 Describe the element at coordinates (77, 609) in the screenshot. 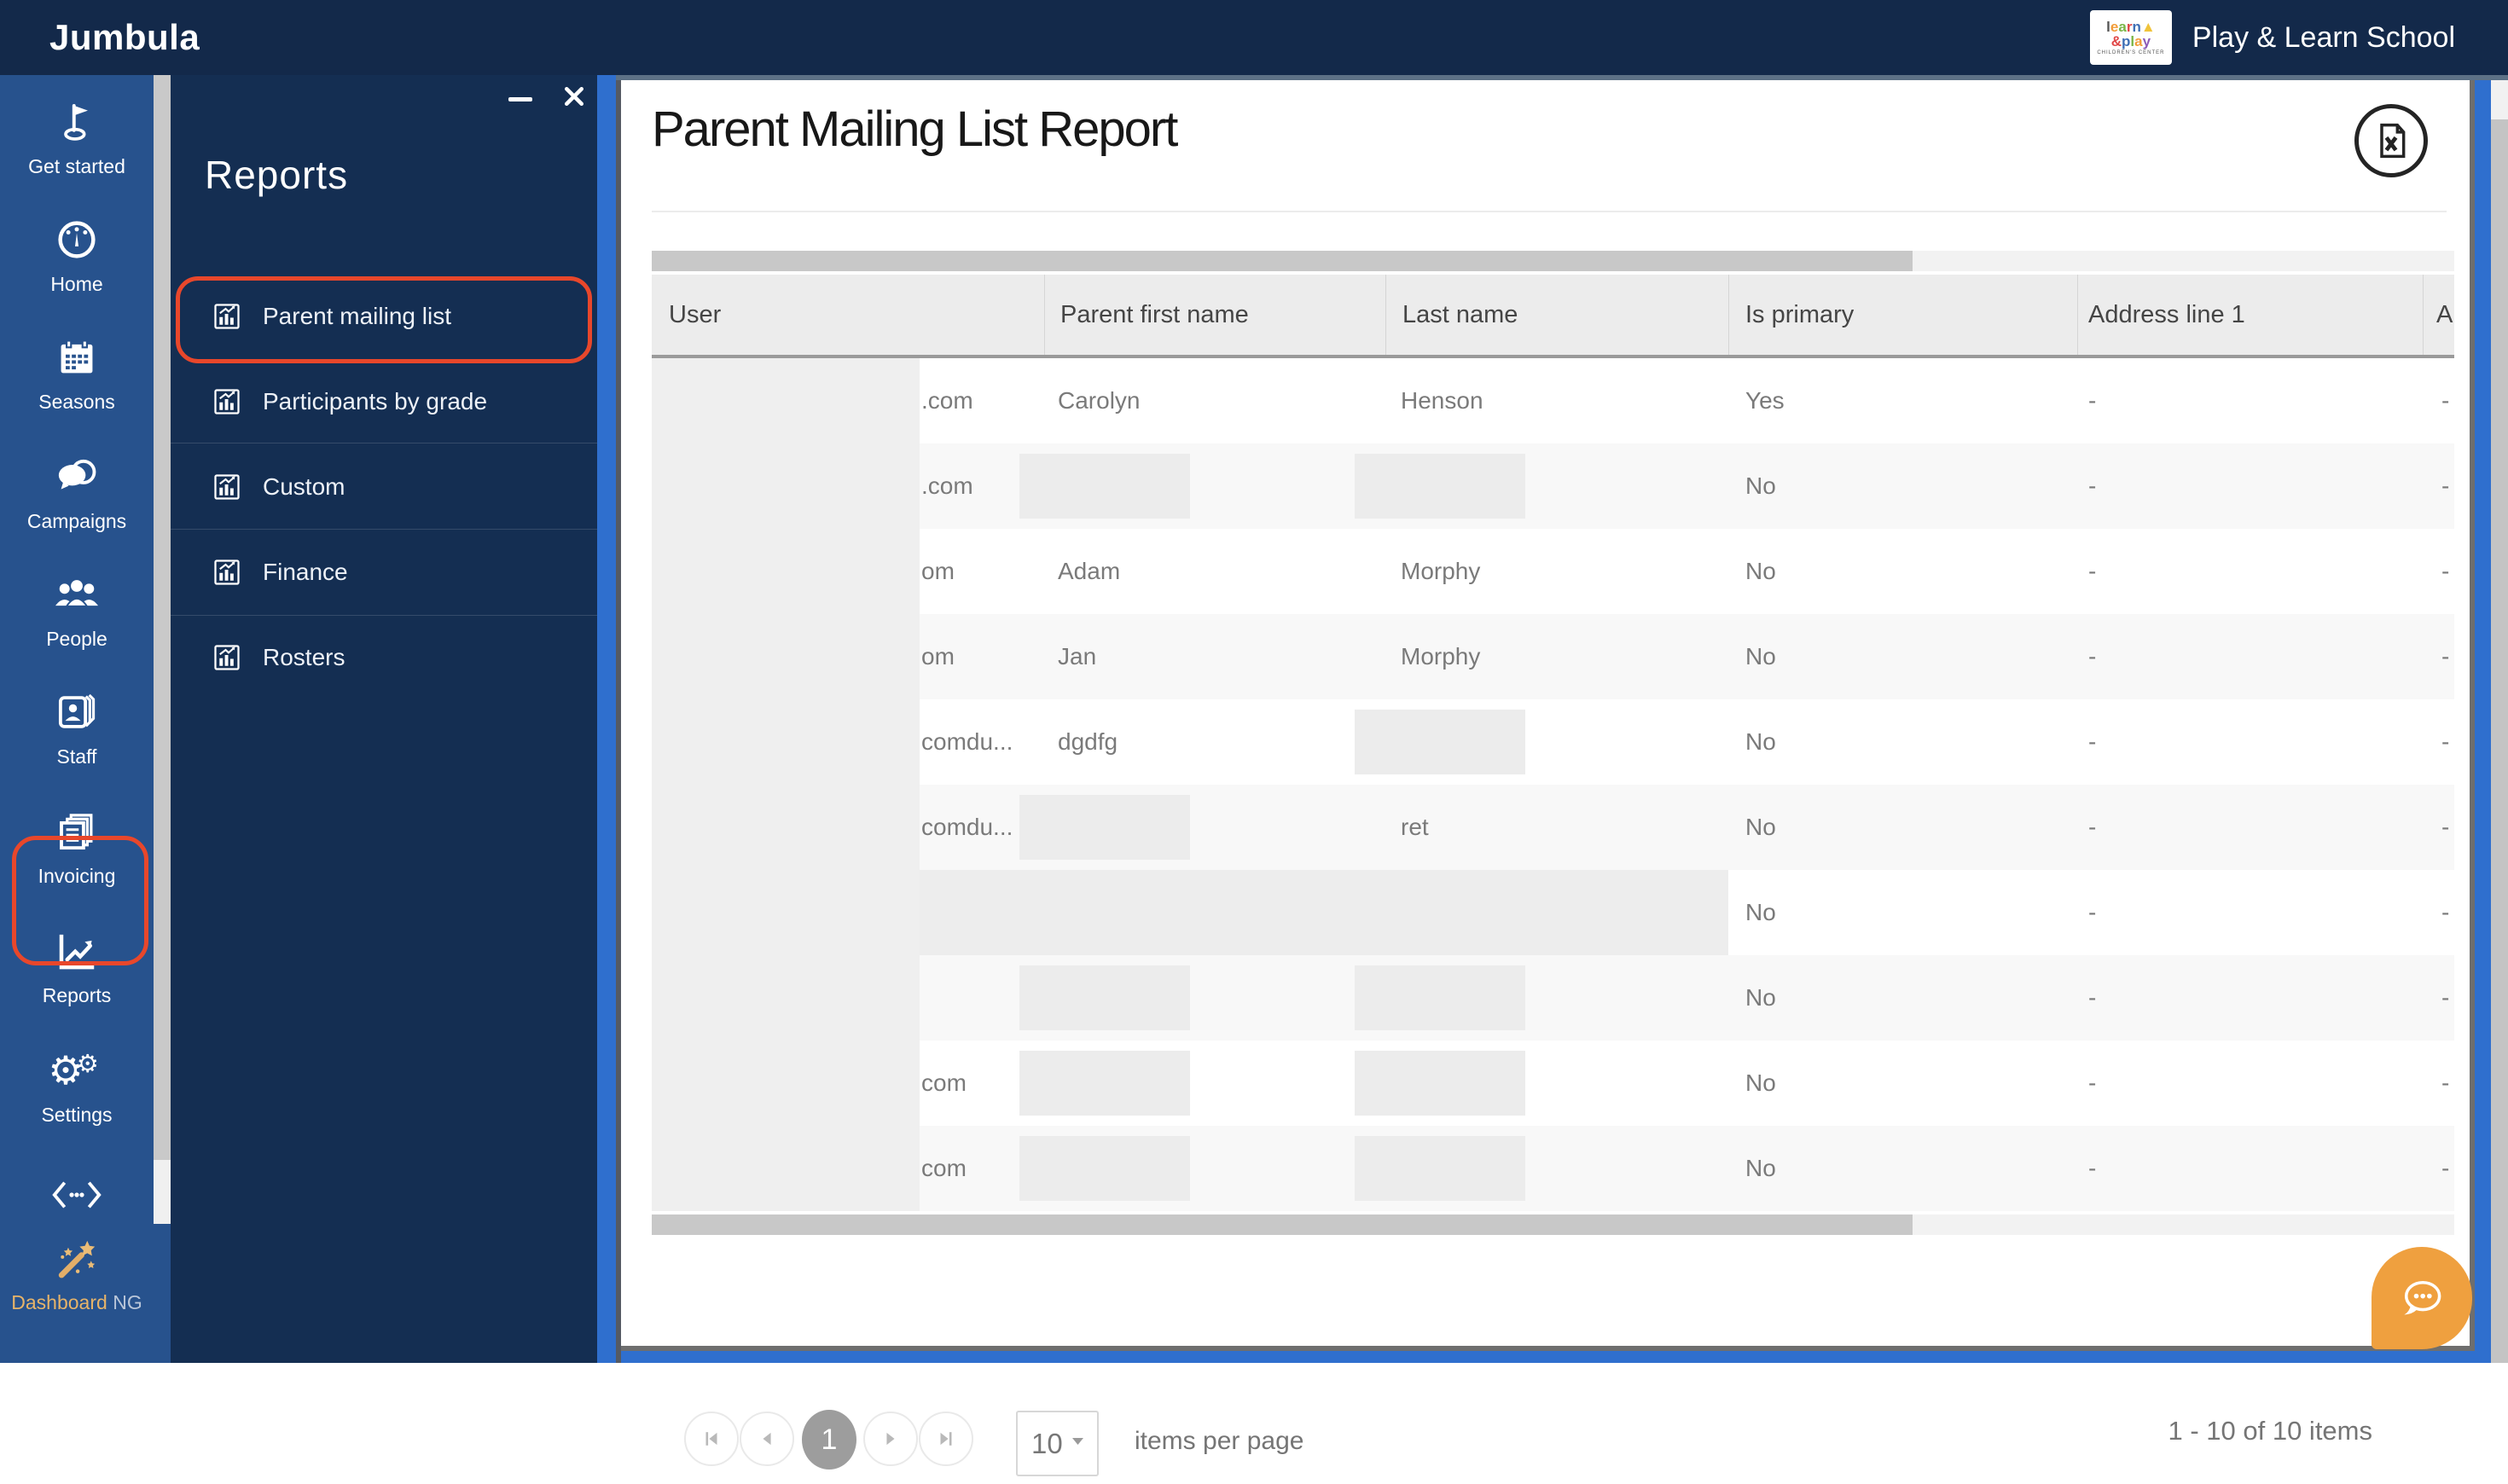

I see `sidebar-item-people: People` at that location.